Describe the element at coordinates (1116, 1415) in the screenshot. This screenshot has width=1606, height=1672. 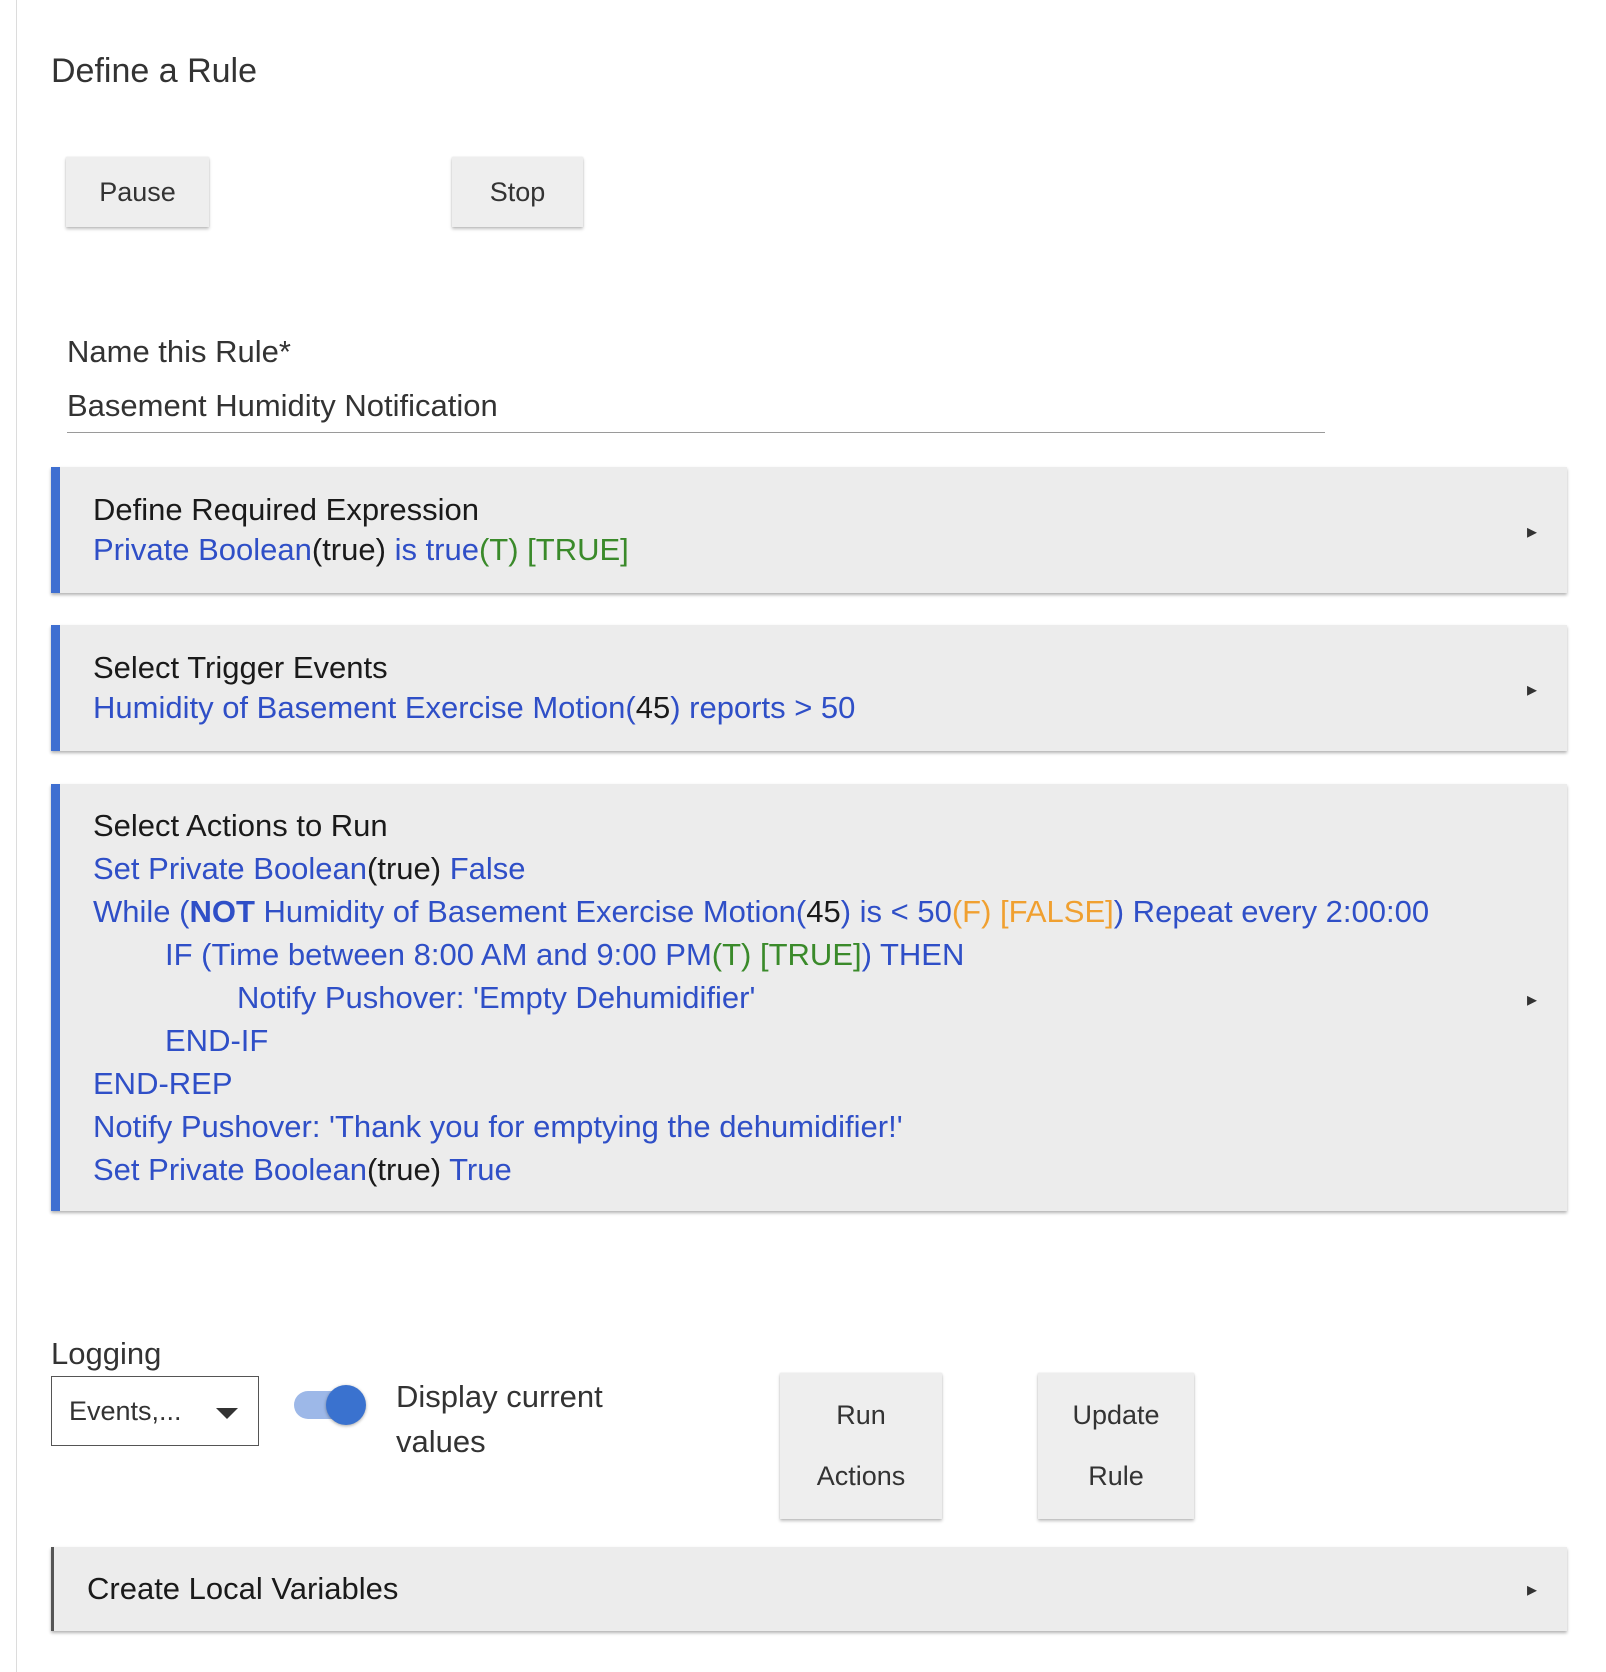
I see `update-rule-label-line1: Update` at that location.